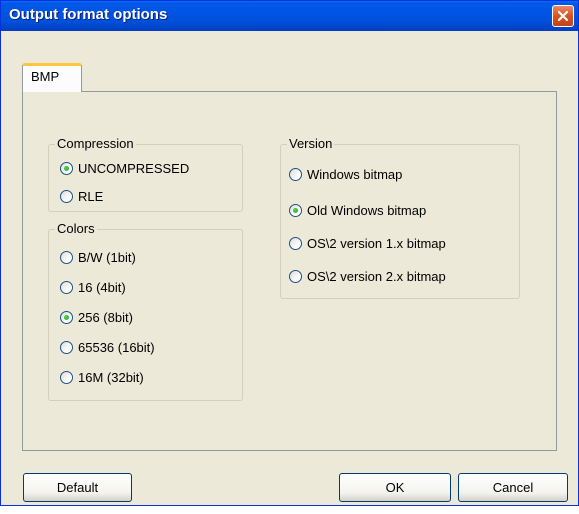 The height and width of the screenshot is (514, 579). What do you see at coordinates (289, 16) in the screenshot?
I see `title-bar: Output format options` at bounding box center [289, 16].